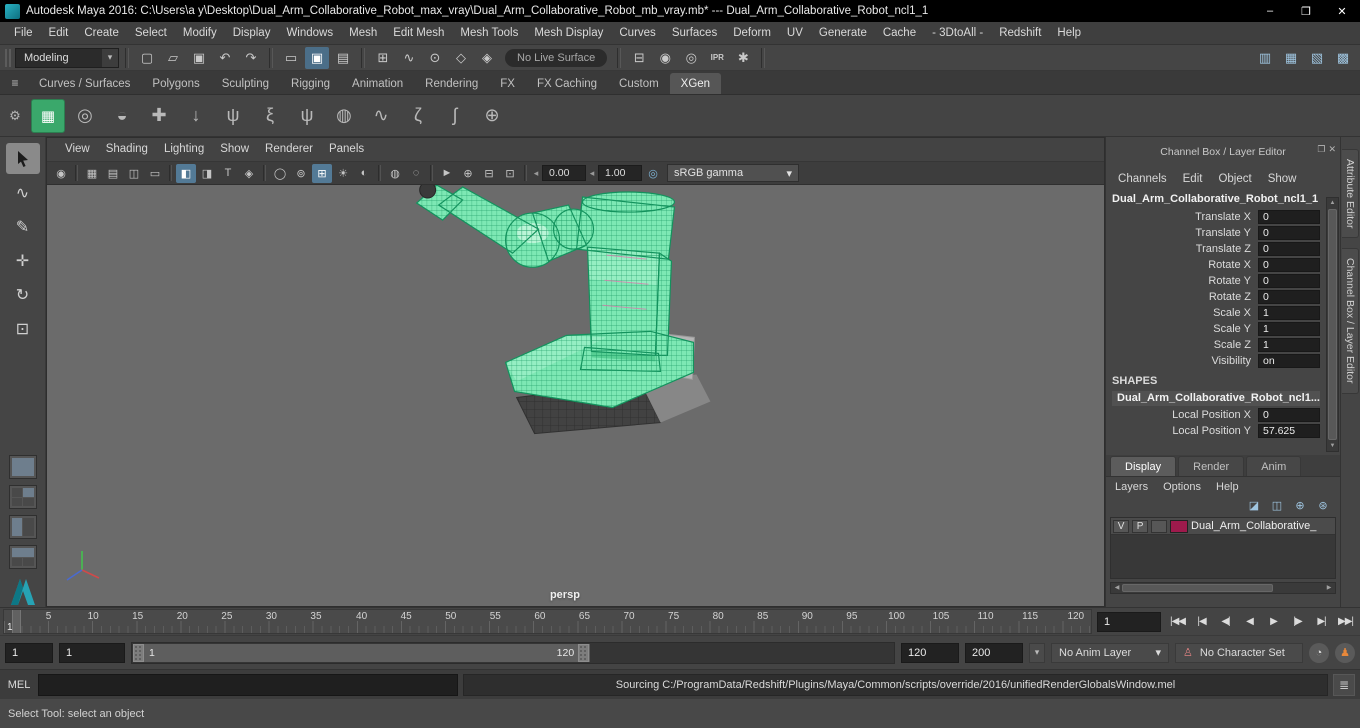  Describe the element at coordinates (1229, 281) in the screenshot. I see `channel-label: Rotate Y` at that location.